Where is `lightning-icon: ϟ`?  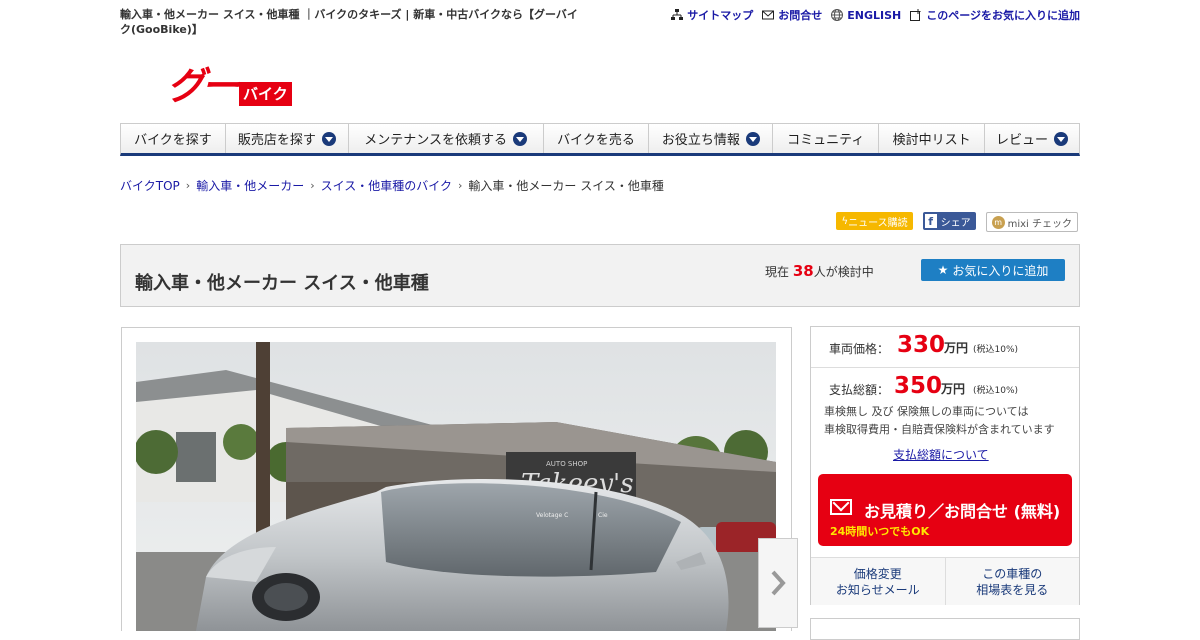 lightning-icon: ϟ is located at coordinates (845, 221).